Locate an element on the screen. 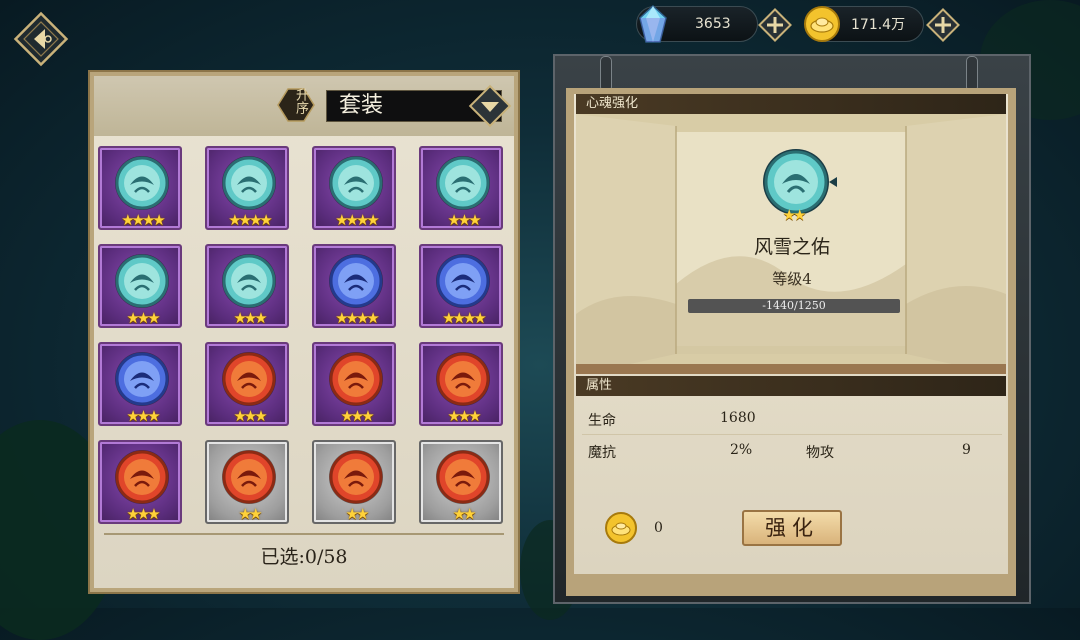 The image size is (1080, 640). attribute-hp-label: 生命 is located at coordinates (602, 421).